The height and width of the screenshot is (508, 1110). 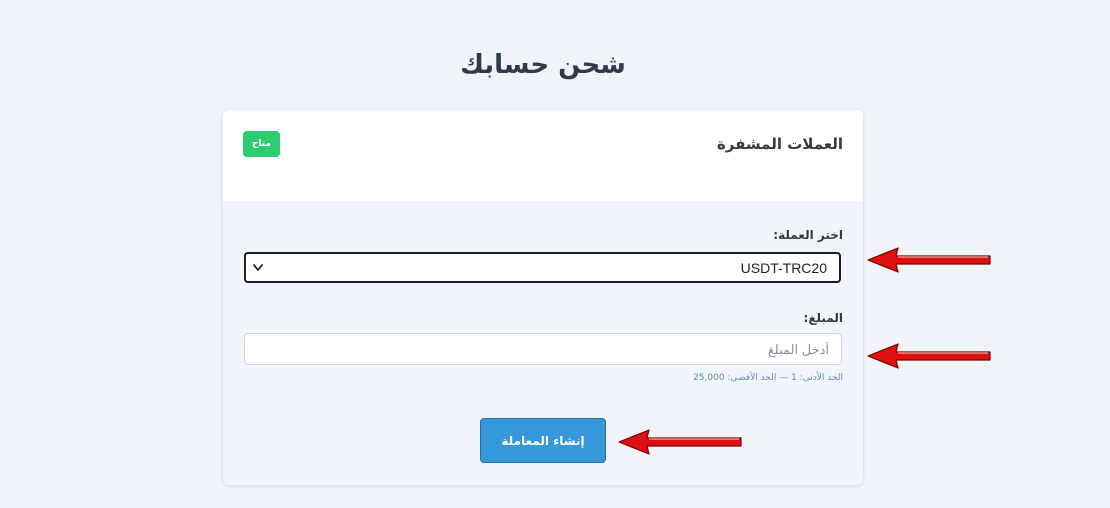 I want to click on chevron-down-icon, so click(x=258, y=267).